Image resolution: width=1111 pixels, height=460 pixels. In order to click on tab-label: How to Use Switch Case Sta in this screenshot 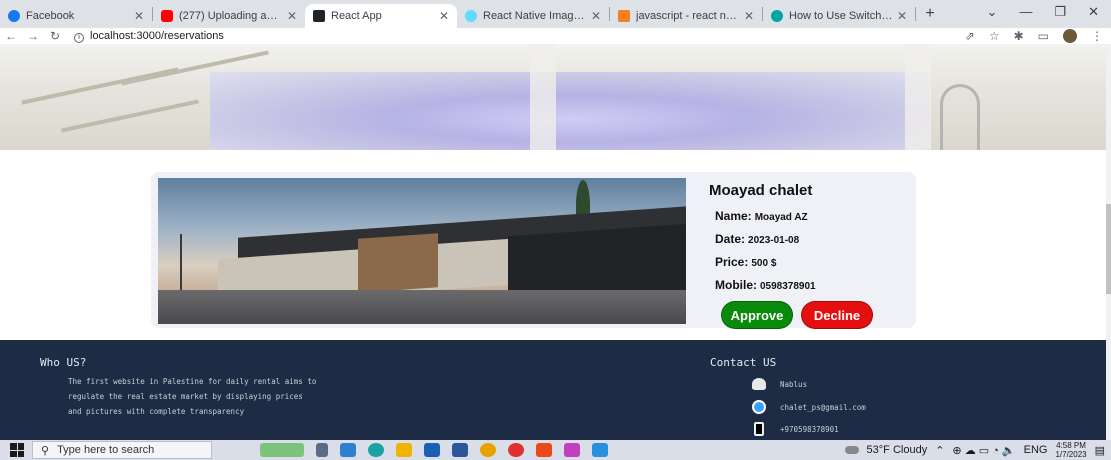, I will do `click(841, 16)`.